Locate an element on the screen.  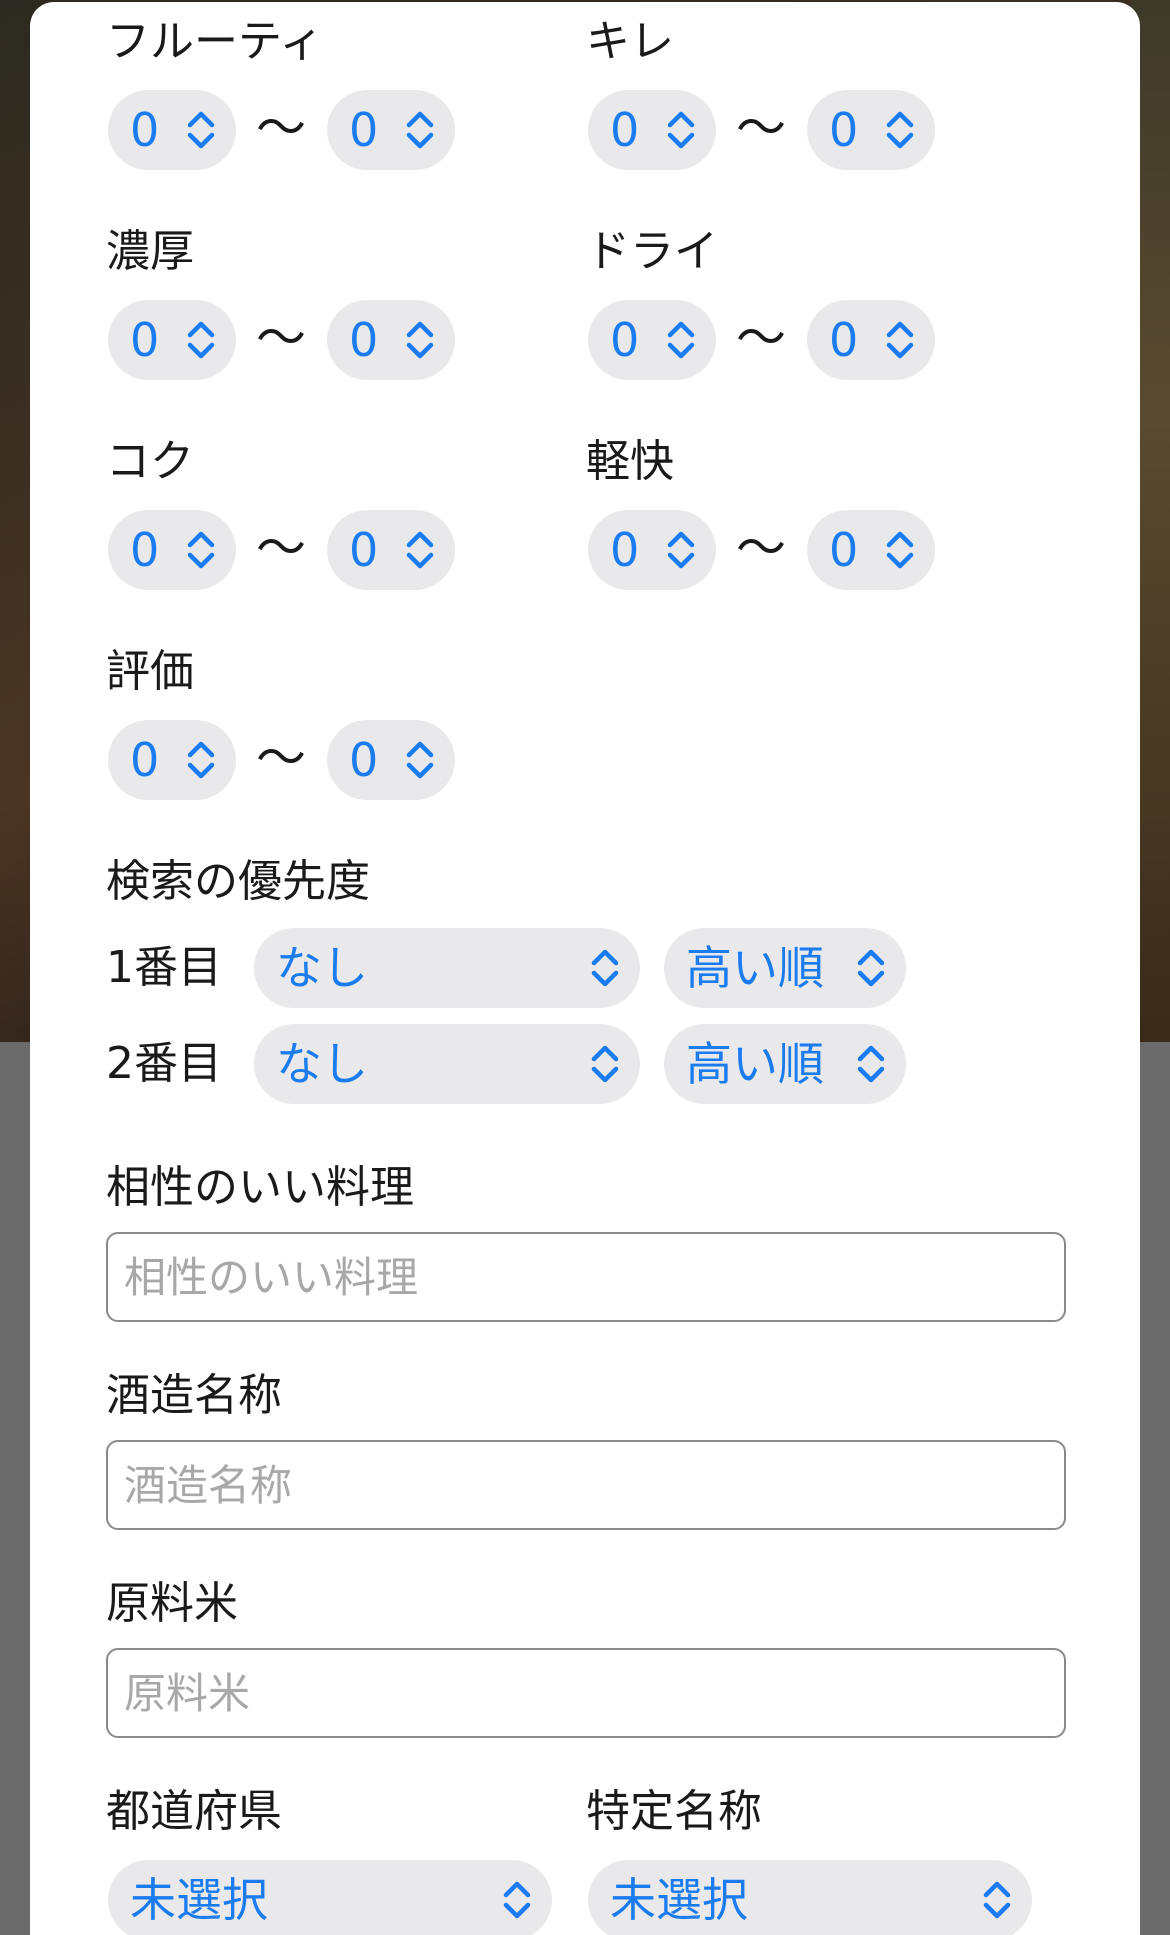
range-label-kire: キレ is located at coordinates (630, 41).